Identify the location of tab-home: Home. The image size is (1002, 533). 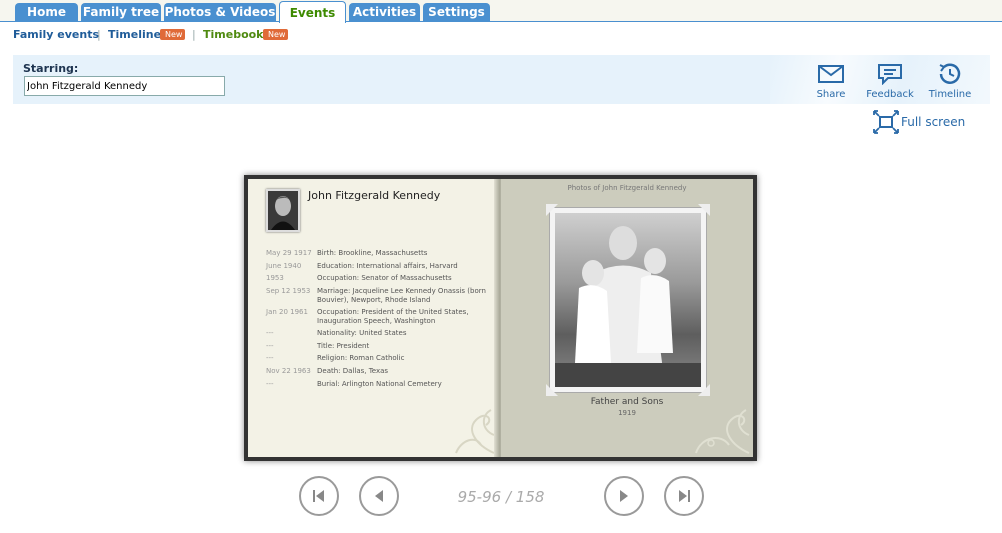
(46, 12).